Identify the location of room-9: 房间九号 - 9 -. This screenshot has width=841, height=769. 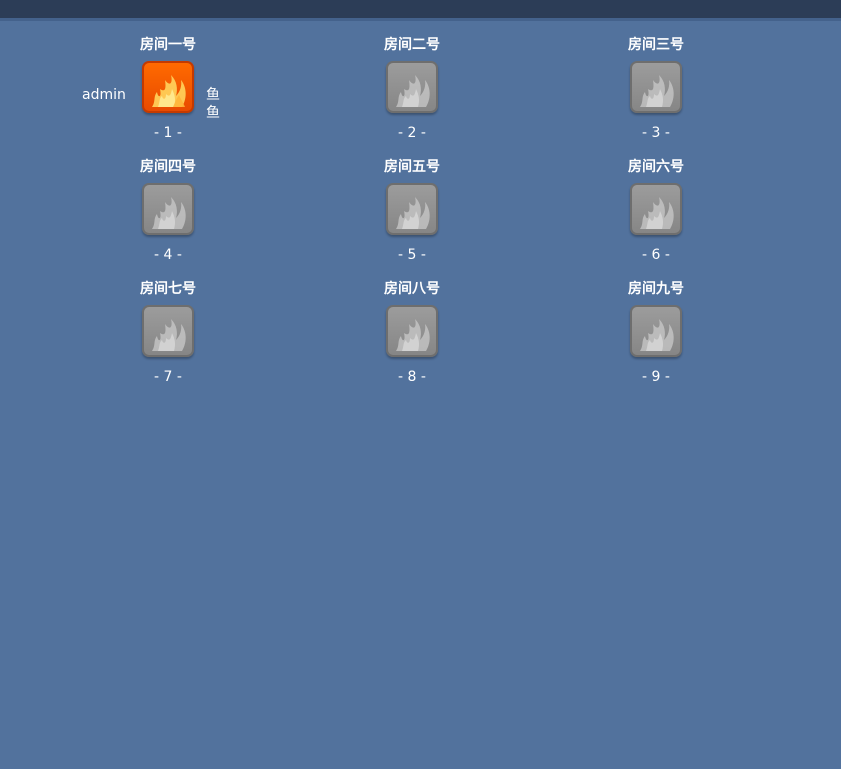
(656, 324).